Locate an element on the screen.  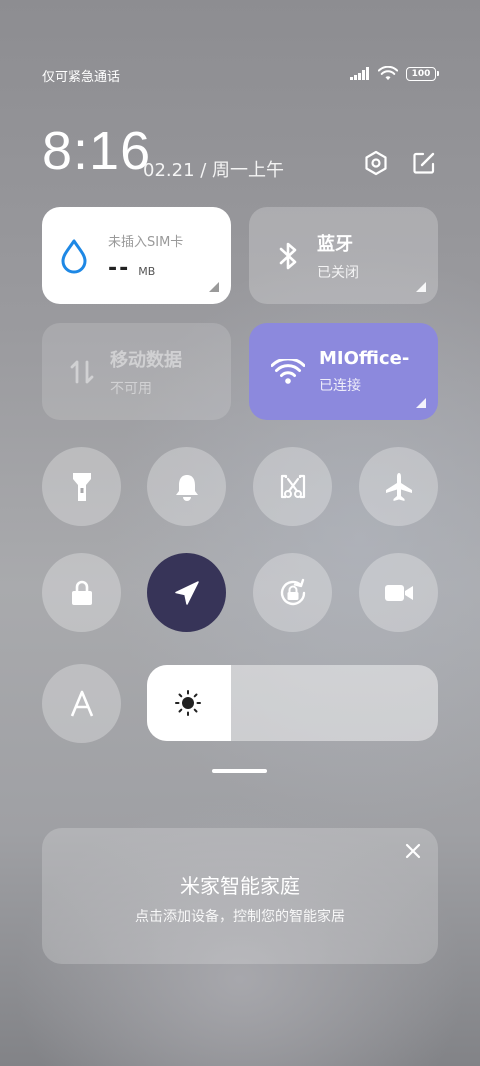
silent-toggle is located at coordinates (186, 486).